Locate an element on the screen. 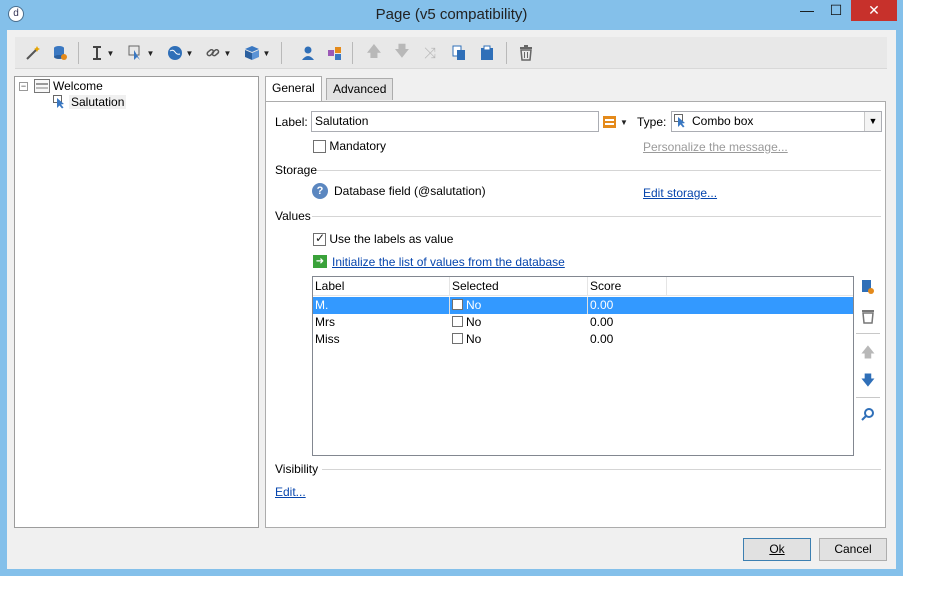 This screenshot has width=934, height=597. column-header-score: Score is located at coordinates (605, 286).